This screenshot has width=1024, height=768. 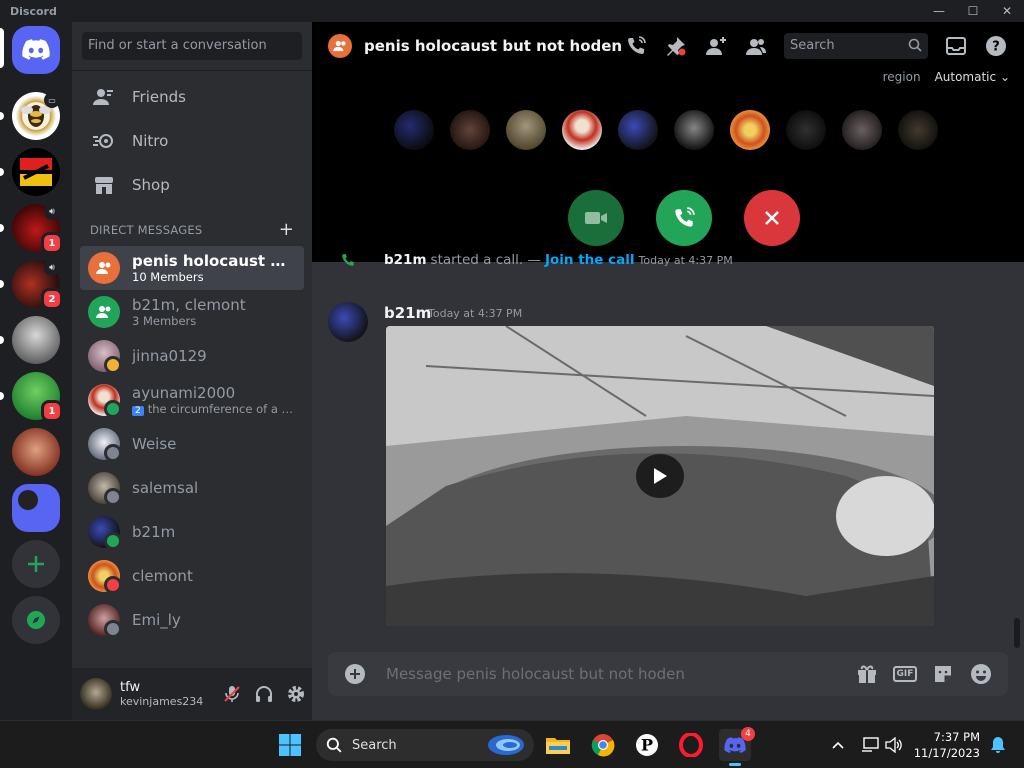 What do you see at coordinates (405, 260) in the screenshot?
I see `system-author: b21m` at bounding box center [405, 260].